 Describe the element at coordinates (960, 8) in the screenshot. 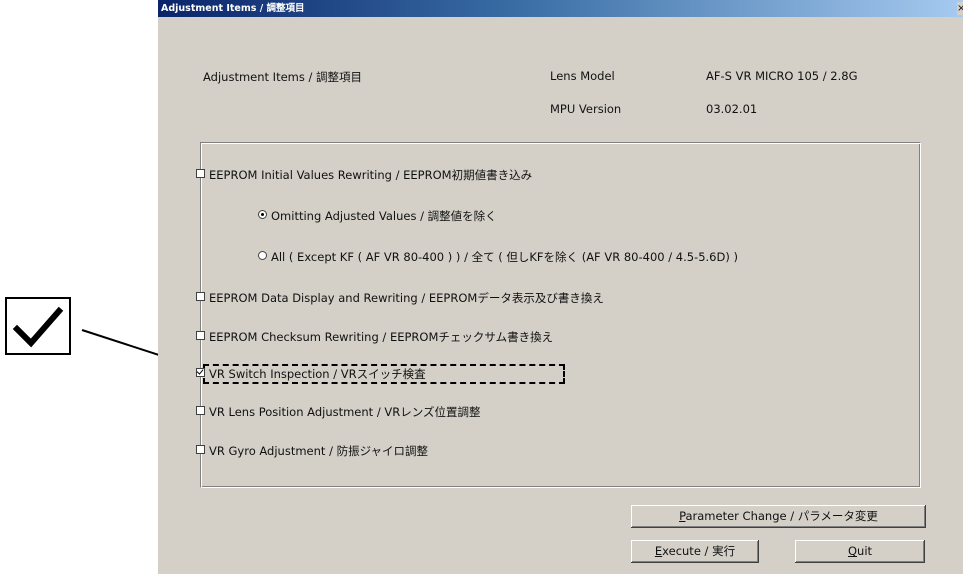

I see `close-icon: ×` at that location.